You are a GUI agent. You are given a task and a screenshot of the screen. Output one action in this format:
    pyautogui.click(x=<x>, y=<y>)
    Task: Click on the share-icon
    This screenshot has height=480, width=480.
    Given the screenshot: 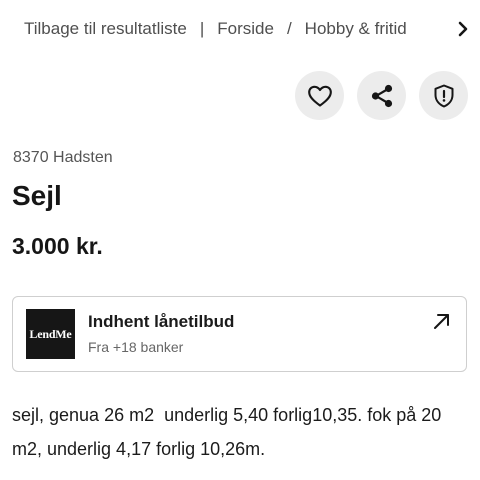 What is the action you would take?
    pyautogui.click(x=381, y=95)
    